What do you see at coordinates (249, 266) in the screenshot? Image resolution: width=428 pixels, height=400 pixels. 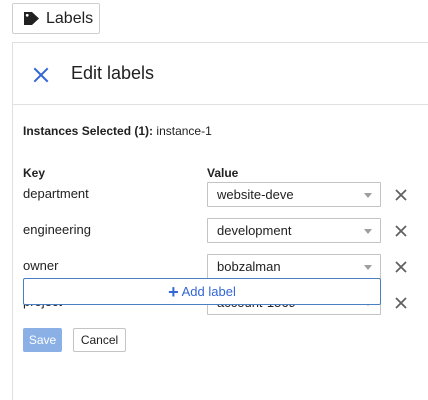 I see `label-value: bobzalman` at bounding box center [249, 266].